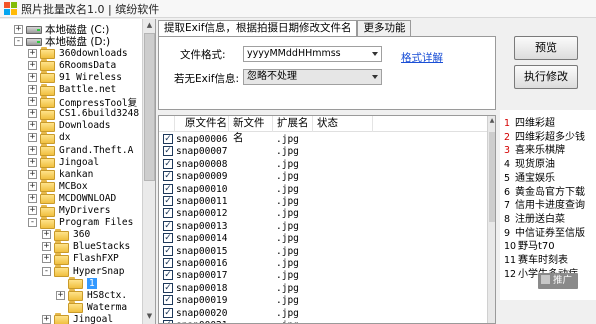 The width and height of the screenshot is (596, 324). Describe the element at coordinates (324, 321) in the screenshot. I see `table-row: ✓snap00021 .jpg` at that location.